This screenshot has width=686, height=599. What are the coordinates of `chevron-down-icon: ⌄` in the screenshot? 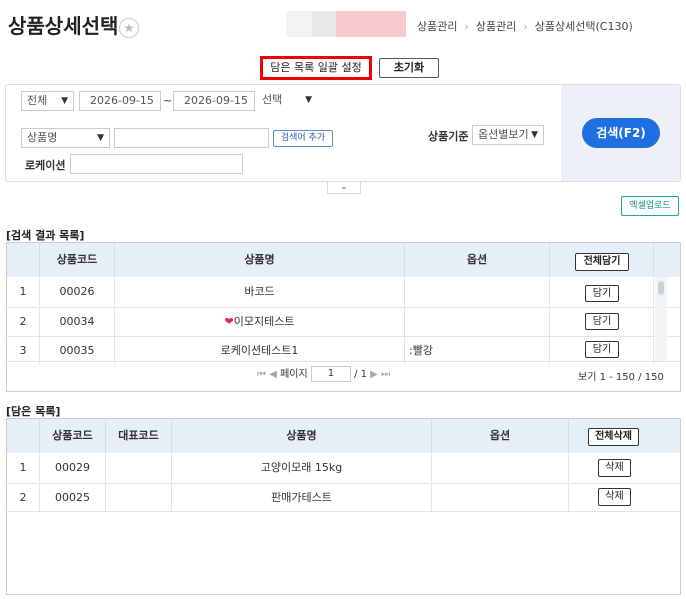 It's located at (344, 188).